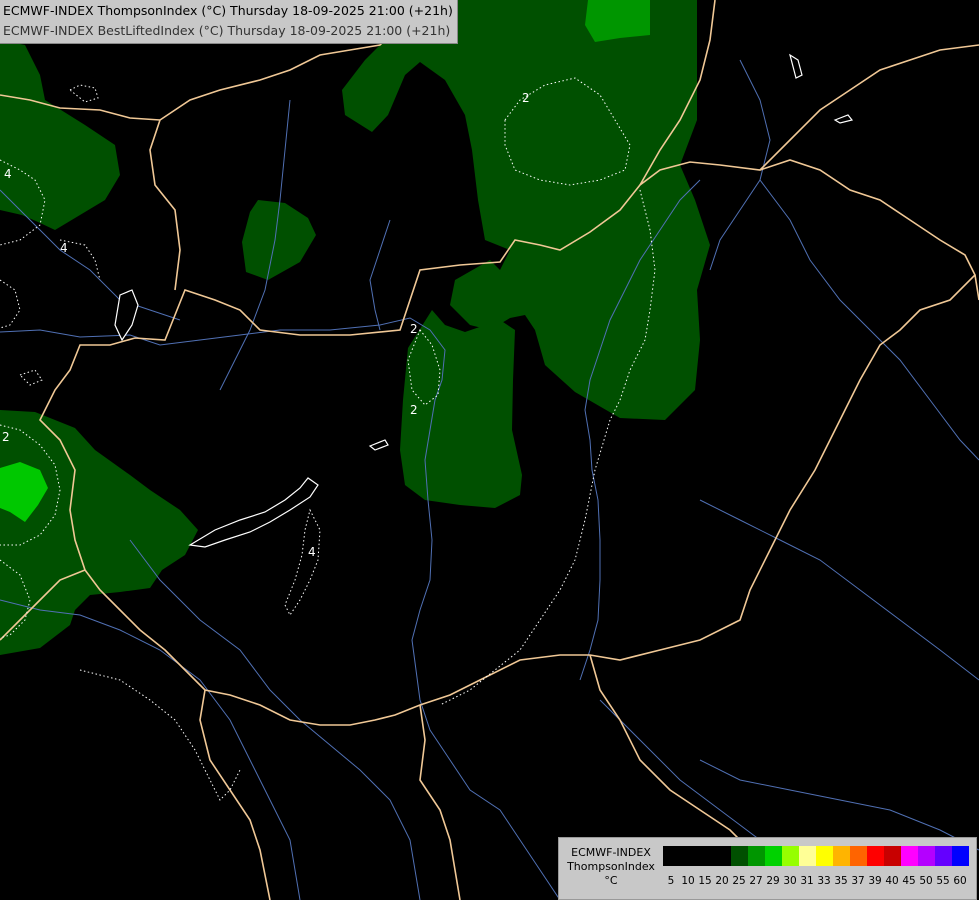 This screenshot has width=979, height=900. I want to click on legend-title-unit: °C, so click(611, 880).